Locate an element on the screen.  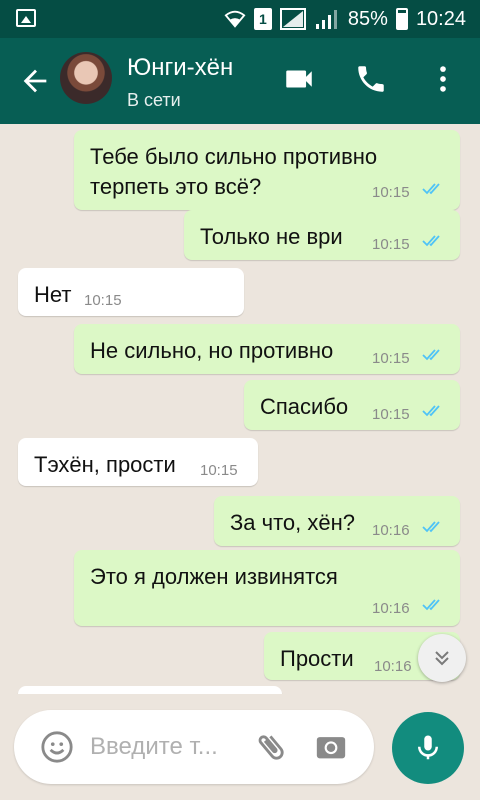
wifi-icon is located at coordinates (235, 19).